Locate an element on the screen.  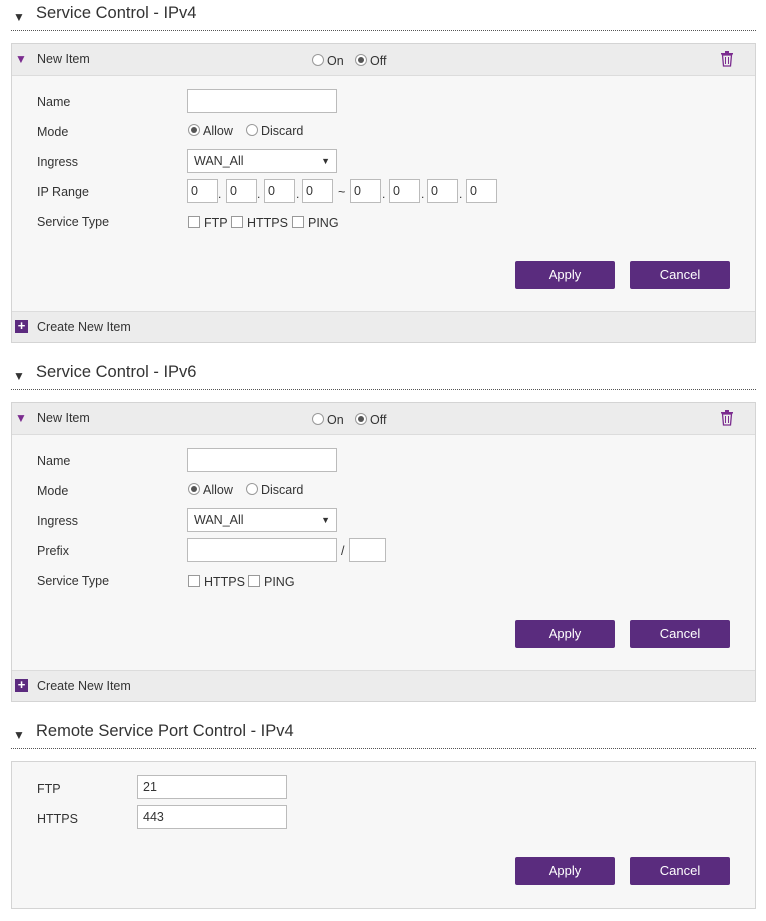
service-label: HTTPS is located at coordinates (267, 223).